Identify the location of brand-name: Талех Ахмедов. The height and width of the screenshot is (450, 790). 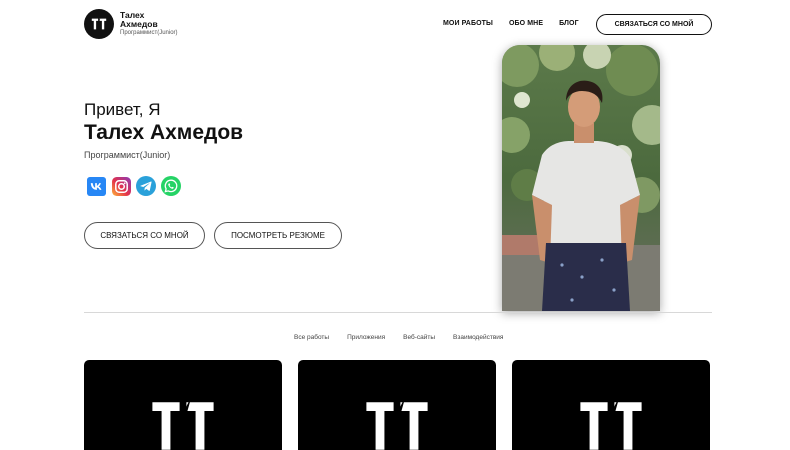
(139, 20).